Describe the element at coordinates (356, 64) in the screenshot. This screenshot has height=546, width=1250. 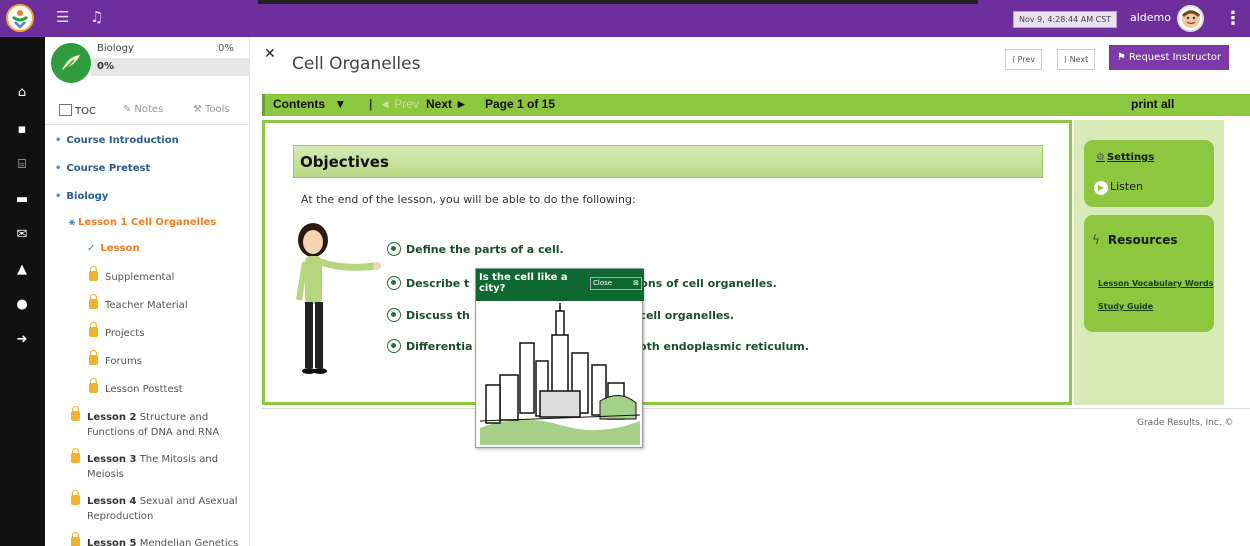
I see `page-title: Cell Organelles` at that location.